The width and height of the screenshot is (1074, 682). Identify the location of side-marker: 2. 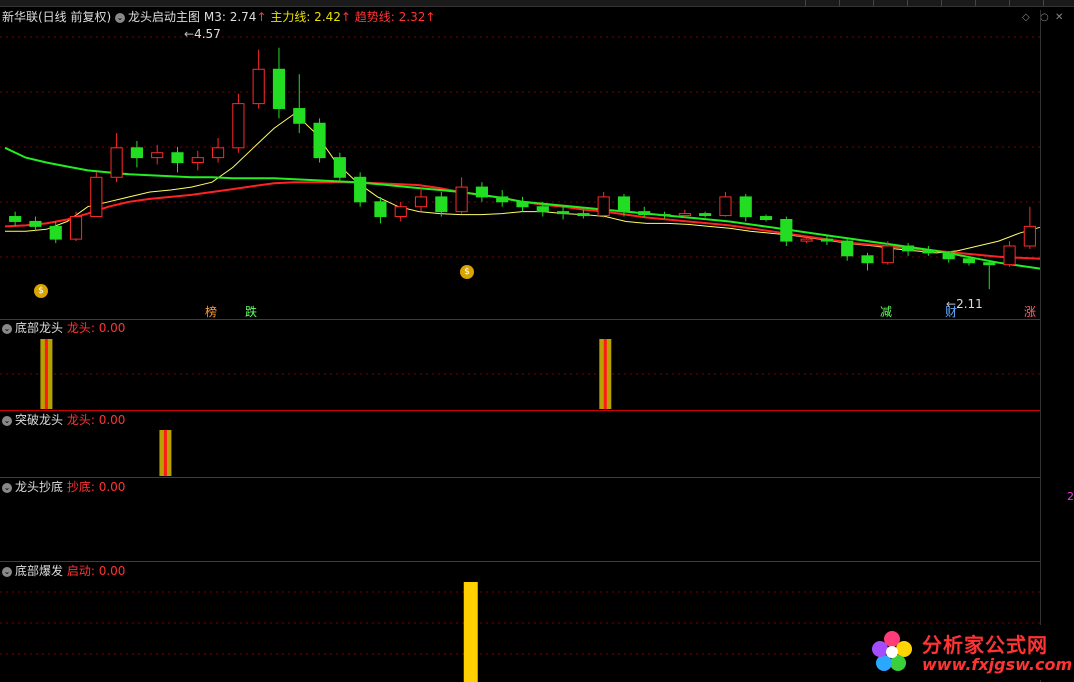
(1070, 496).